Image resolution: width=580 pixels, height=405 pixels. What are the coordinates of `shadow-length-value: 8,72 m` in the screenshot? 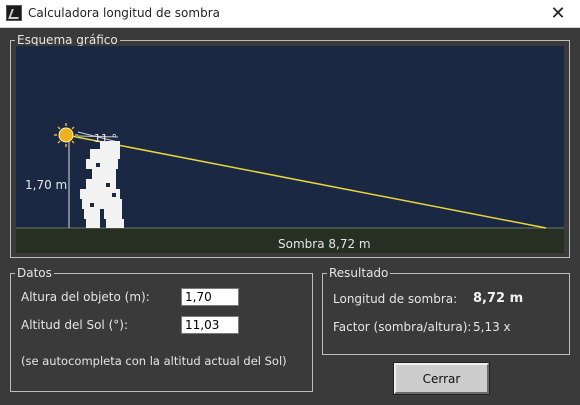 It's located at (498, 298).